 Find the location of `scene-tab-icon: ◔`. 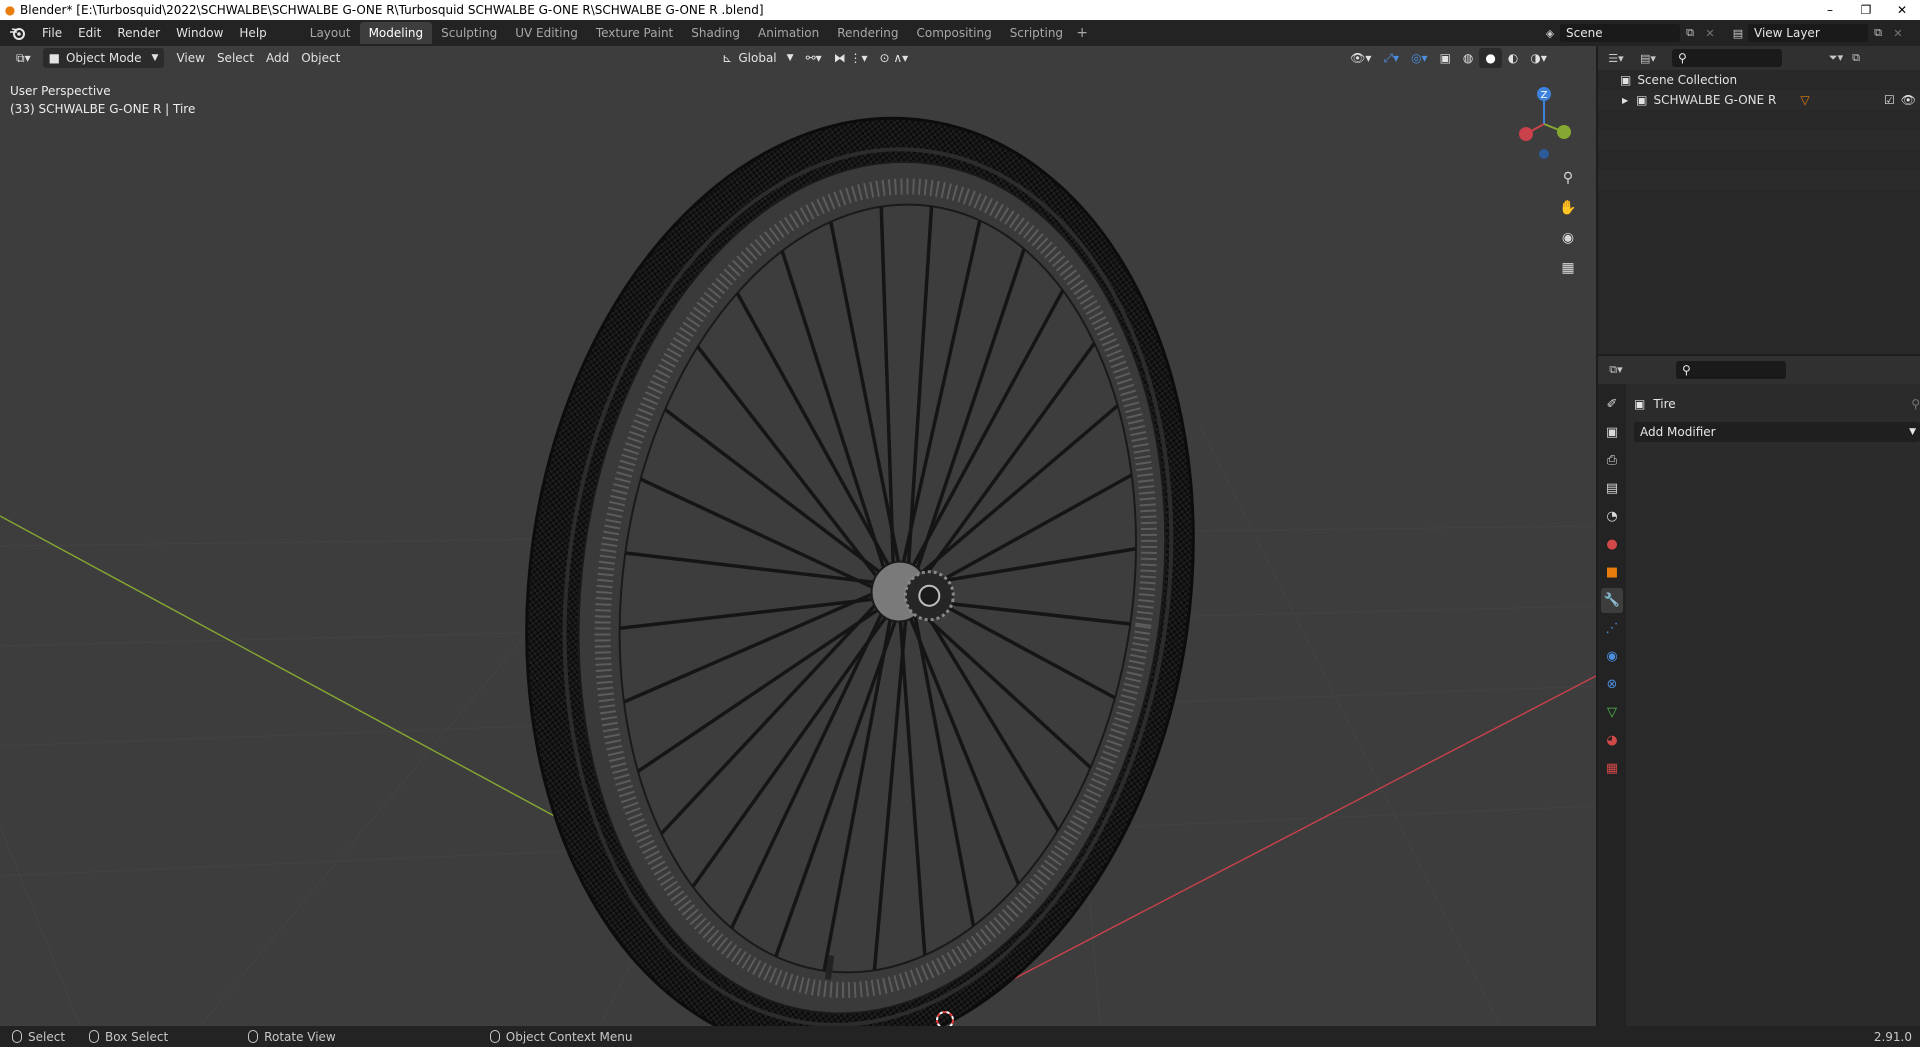

scene-tab-icon: ◔ is located at coordinates (1612, 516).